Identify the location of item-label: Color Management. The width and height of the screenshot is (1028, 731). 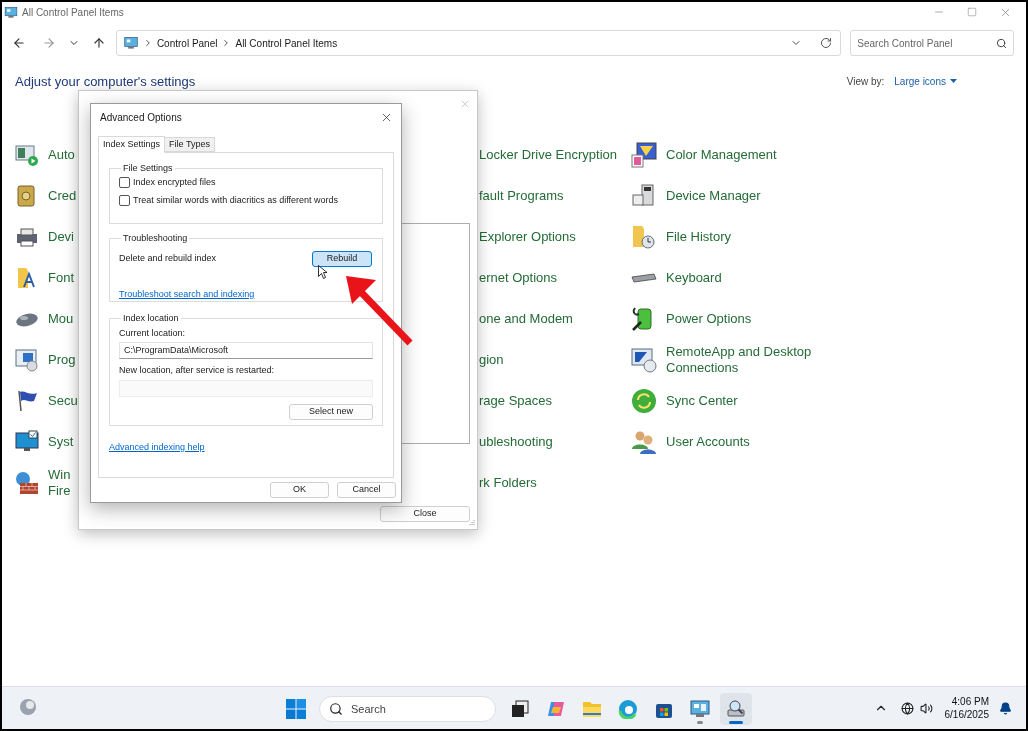
(746, 154).